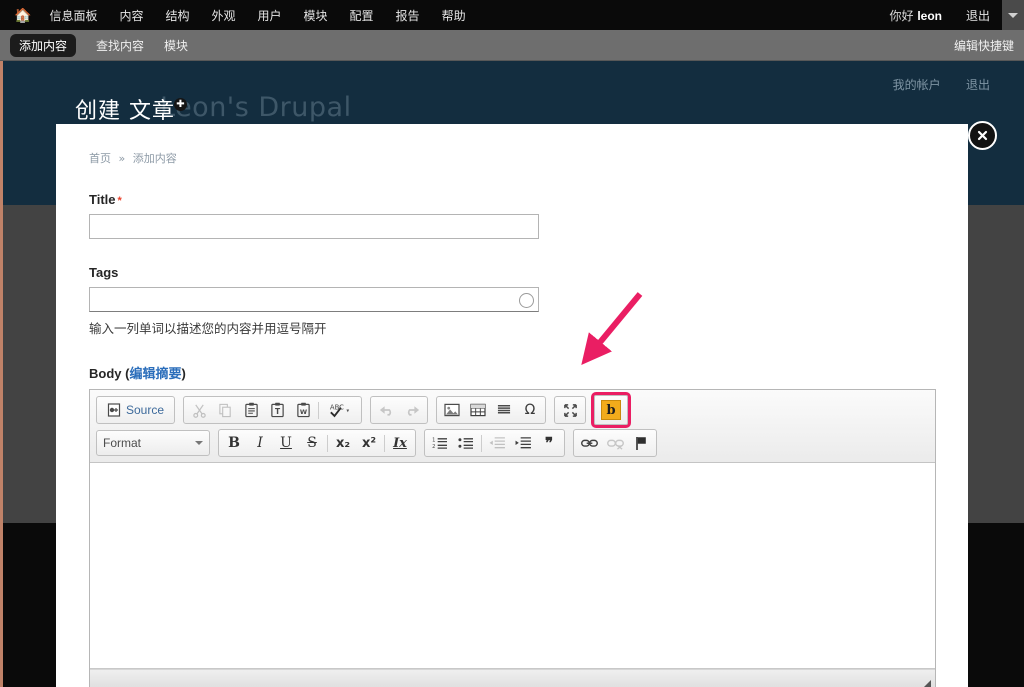 Image resolution: width=1024 pixels, height=687 pixels. I want to click on admin-menu-item-structure: 结构, so click(177, 15).